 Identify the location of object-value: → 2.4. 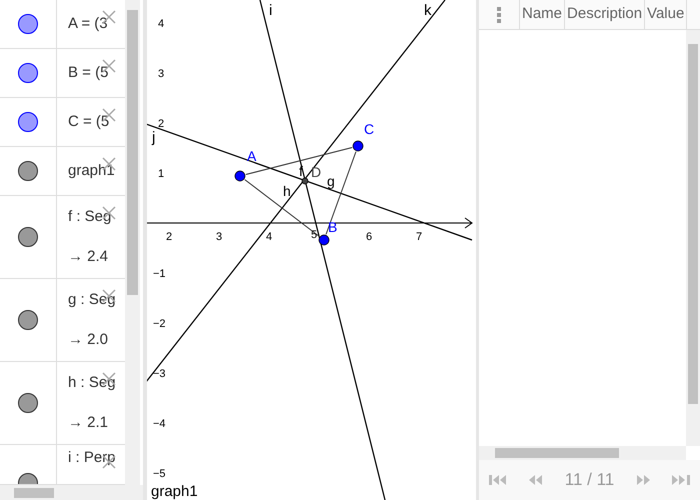
(89, 257).